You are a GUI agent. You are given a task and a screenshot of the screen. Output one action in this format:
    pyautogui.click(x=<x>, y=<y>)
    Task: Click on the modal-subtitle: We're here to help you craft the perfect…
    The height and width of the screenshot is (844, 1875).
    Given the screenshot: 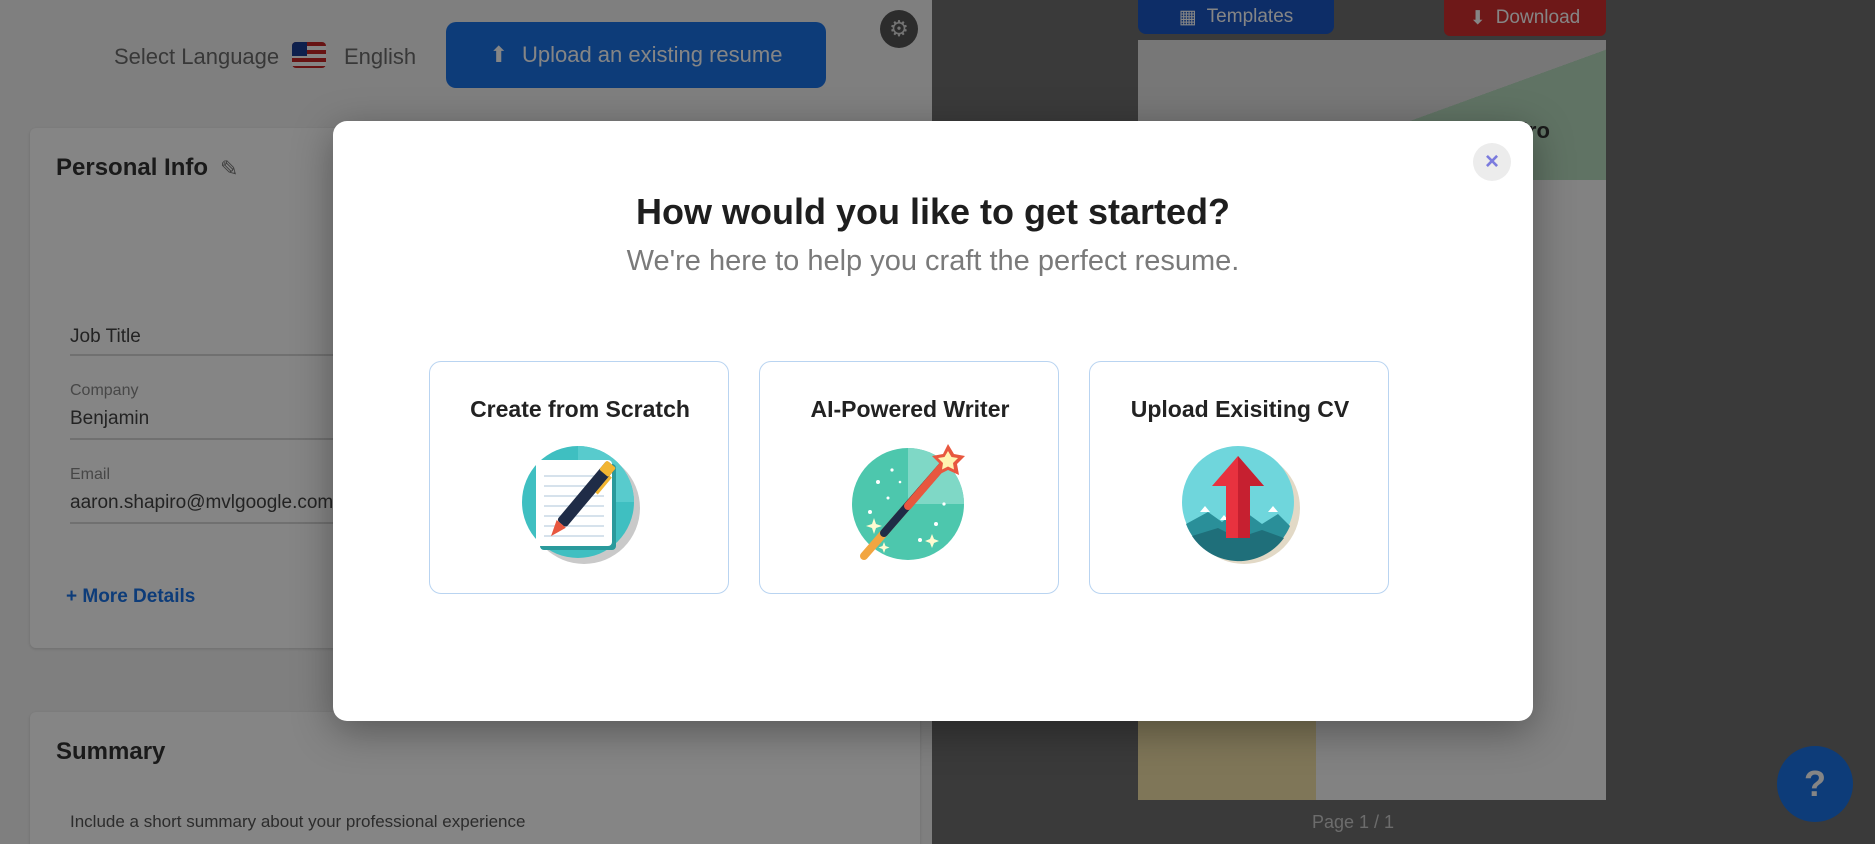 What is the action you would take?
    pyautogui.click(x=933, y=261)
    